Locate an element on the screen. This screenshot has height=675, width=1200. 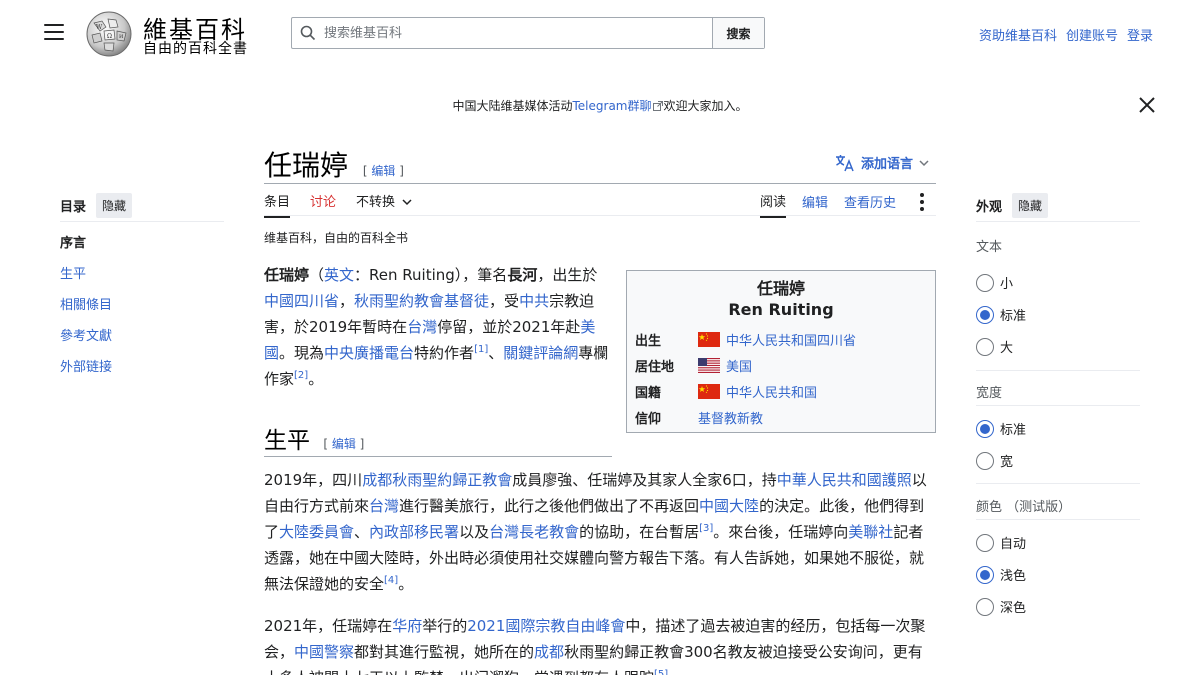
toc-item-external-links: 外部链接 is located at coordinates (86, 373).